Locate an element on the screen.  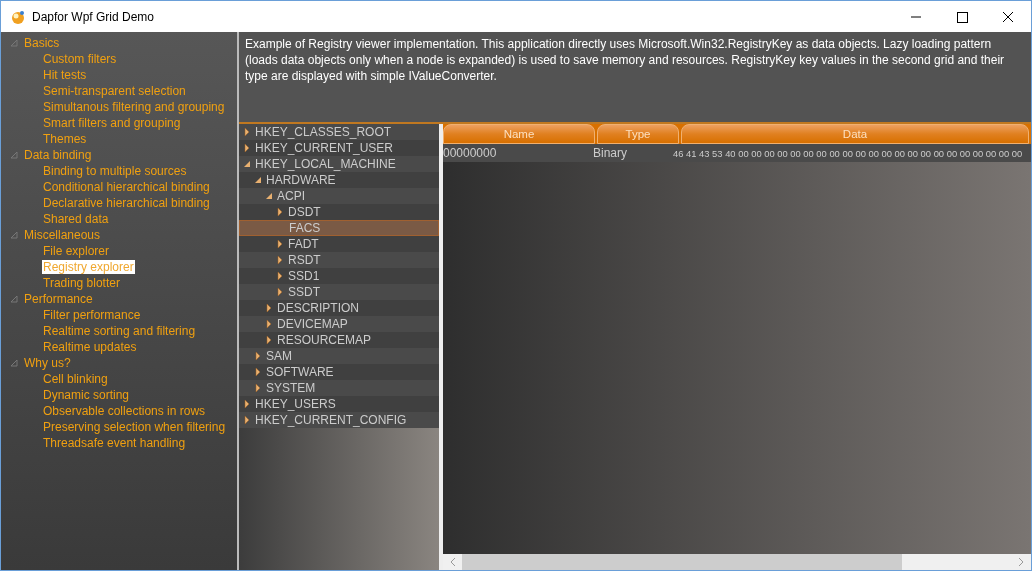
nav-item: Realtime sorting and filtering is located at coordinates (119, 331).